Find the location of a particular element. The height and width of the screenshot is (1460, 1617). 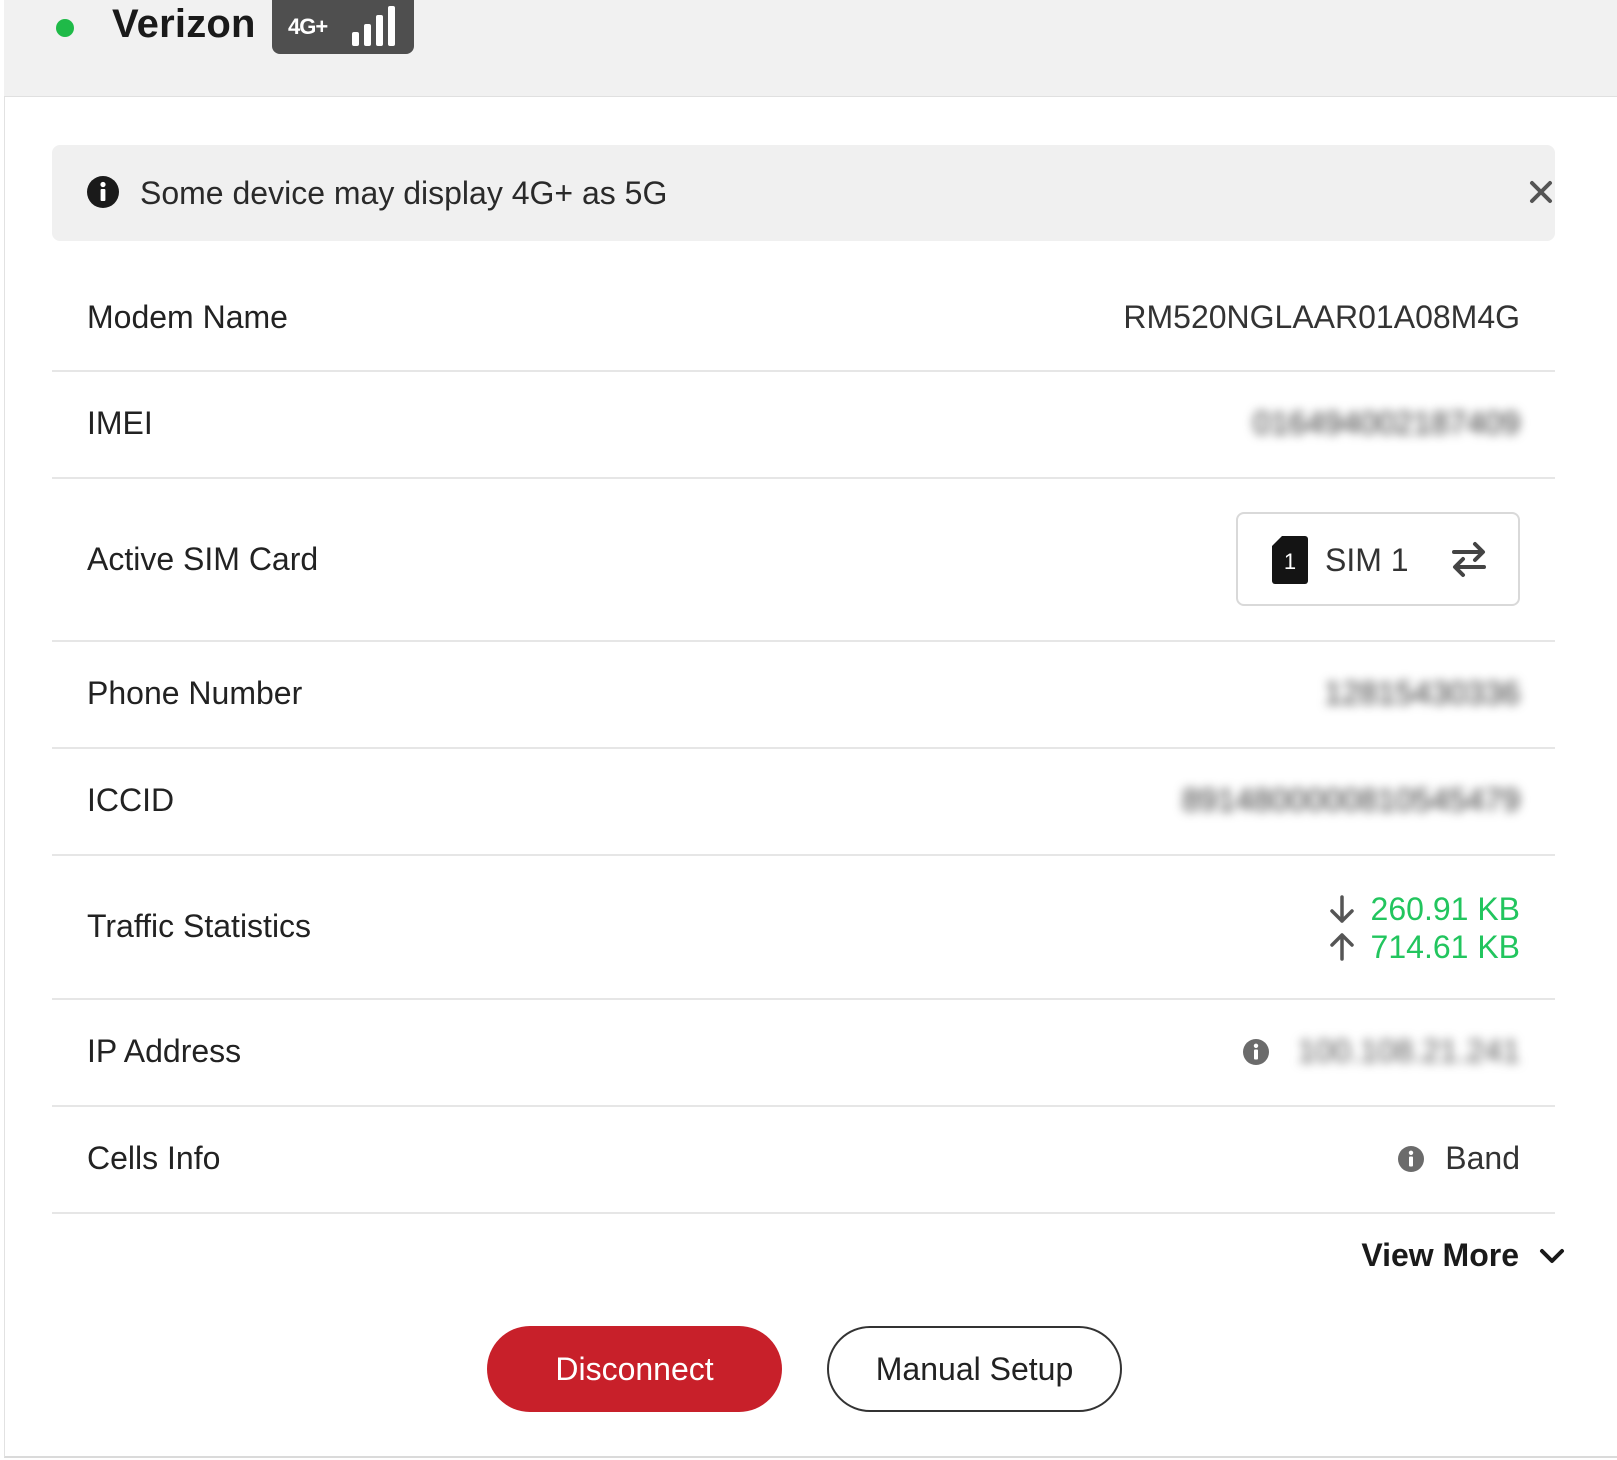

row-ip-address: IP Address 100.108.21.241 is located at coordinates (803, 1053).